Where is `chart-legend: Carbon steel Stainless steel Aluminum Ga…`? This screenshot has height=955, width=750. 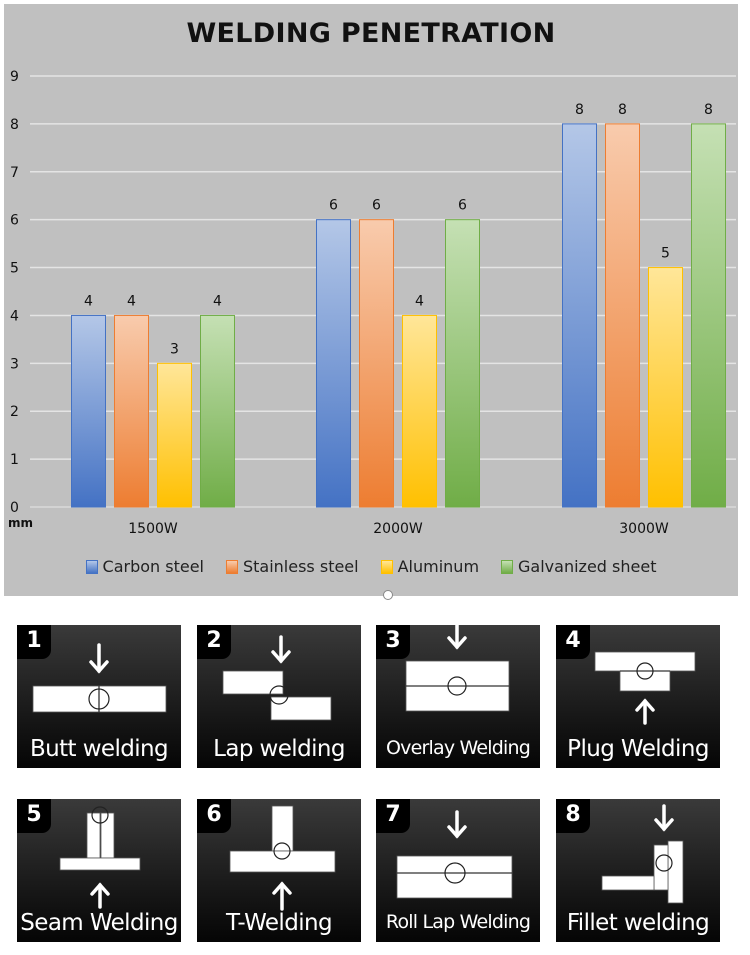
chart-legend: Carbon steel Stainless steel Aluminum Ga… is located at coordinates (371, 566).